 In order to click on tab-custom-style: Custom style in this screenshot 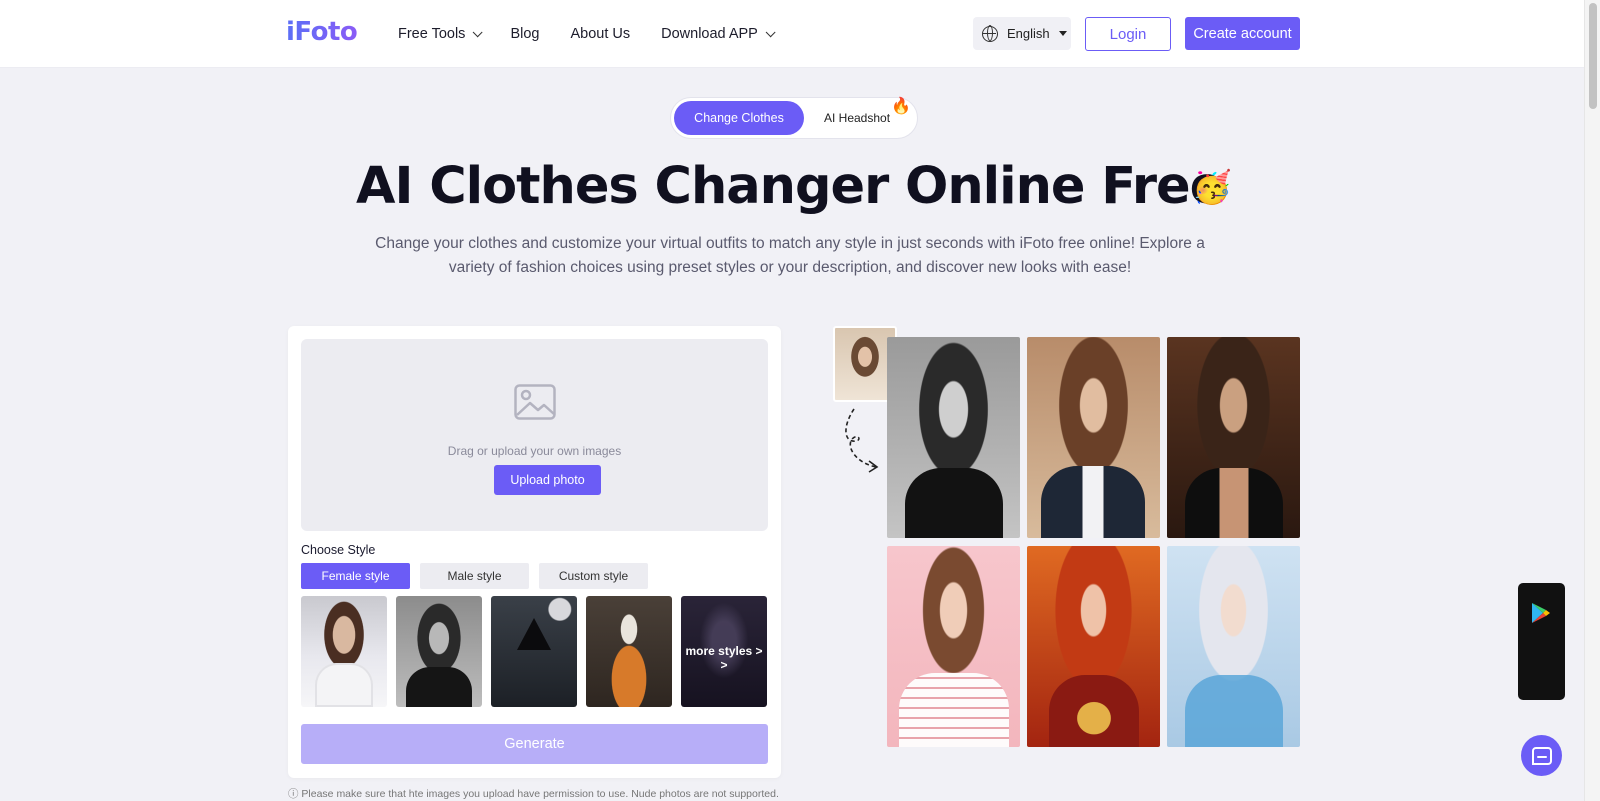, I will do `click(593, 576)`.